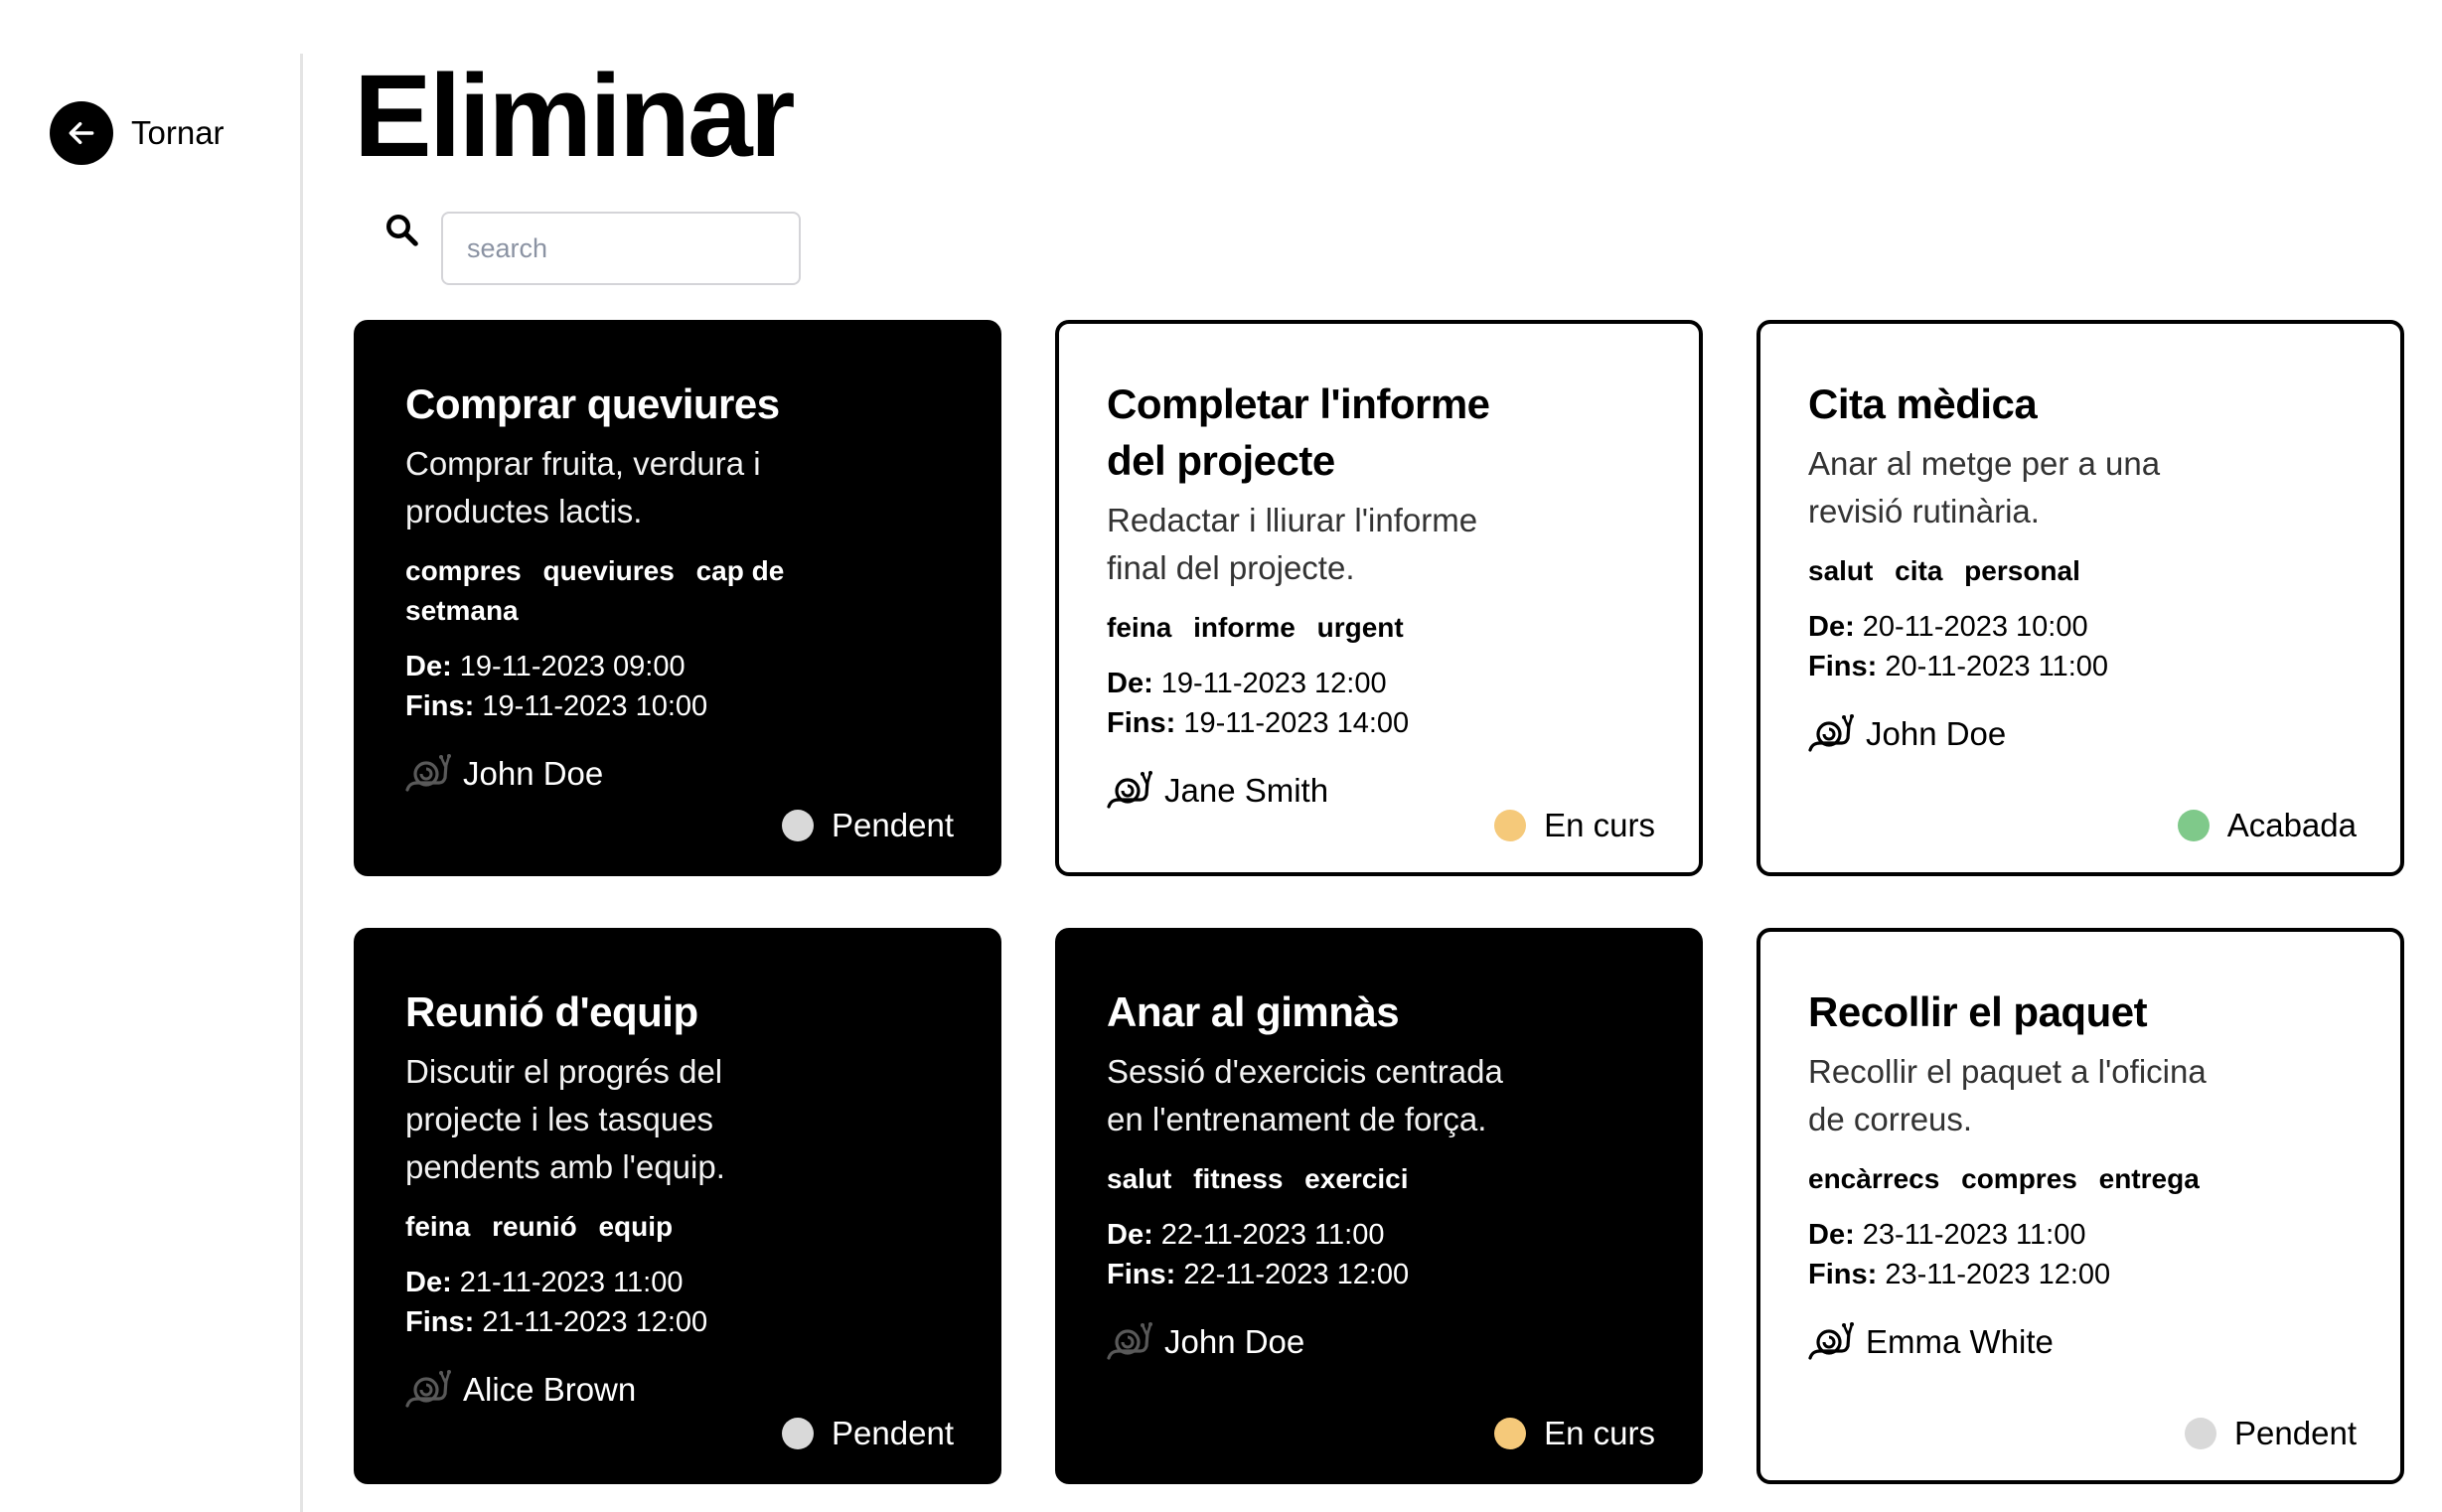  Describe the element at coordinates (551, 1011) in the screenshot. I see `task-title: Reunió d'equip` at that location.